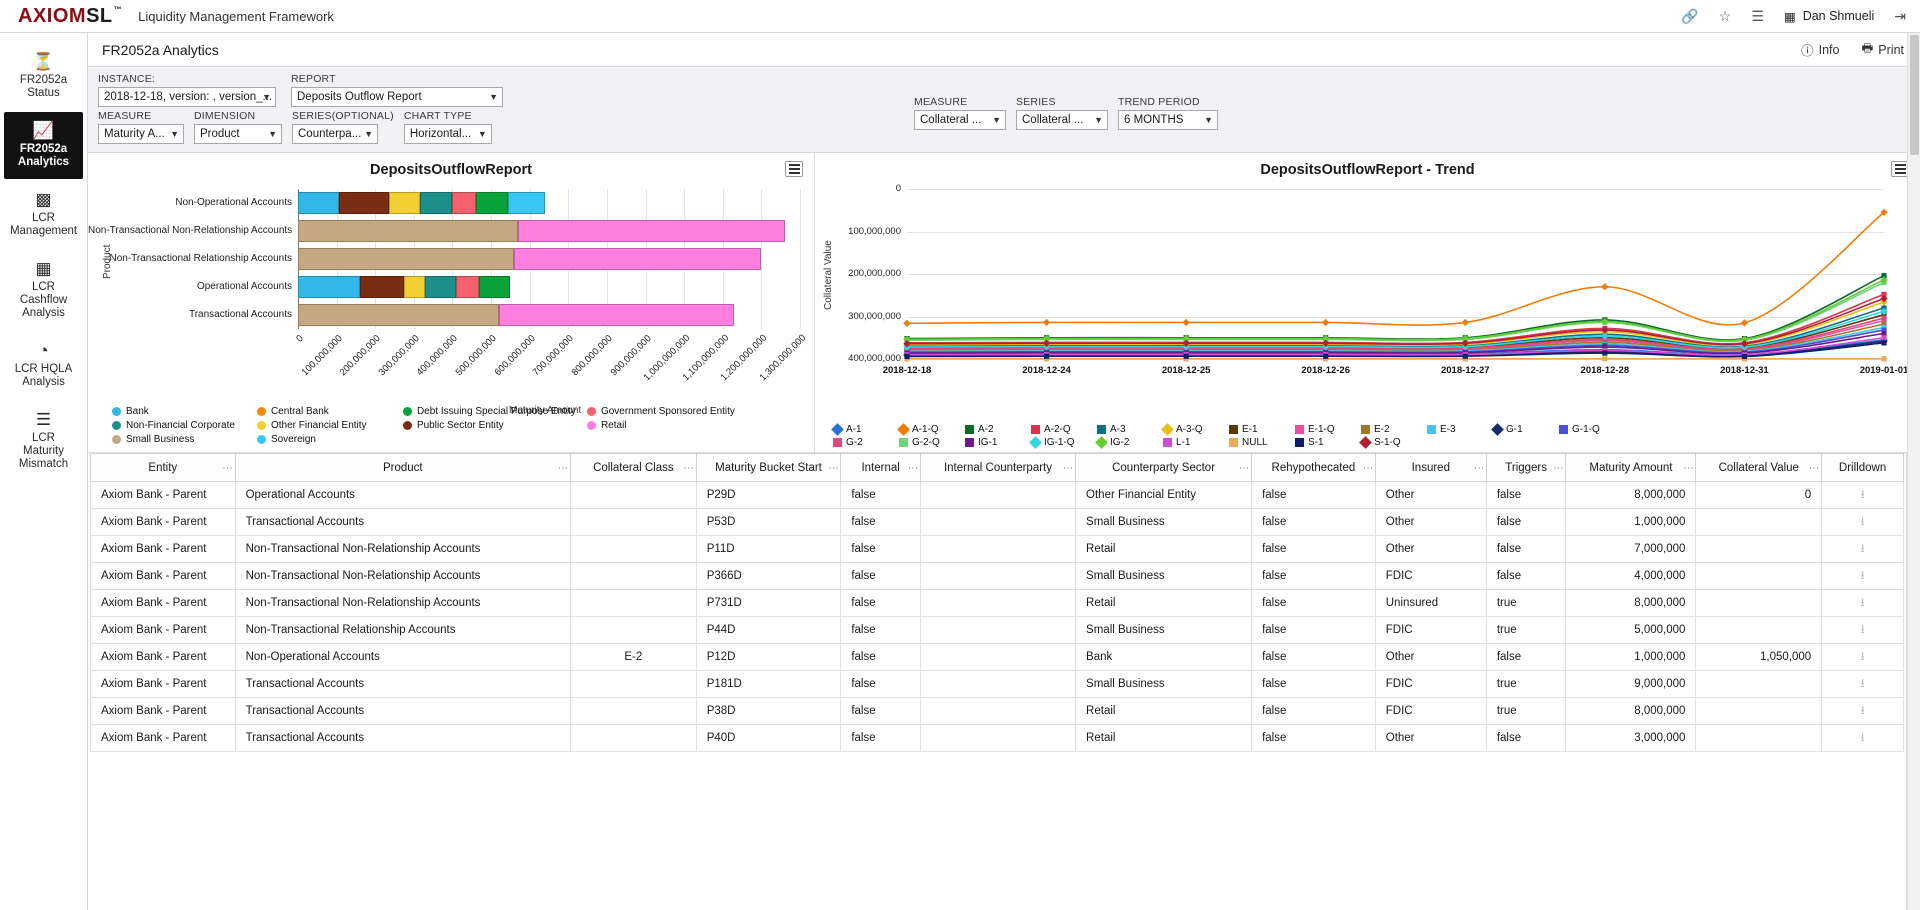 This screenshot has height=910, width=1920. Describe the element at coordinates (880, 467) in the screenshot. I see `table-header-cell: Internal ⋮` at that location.